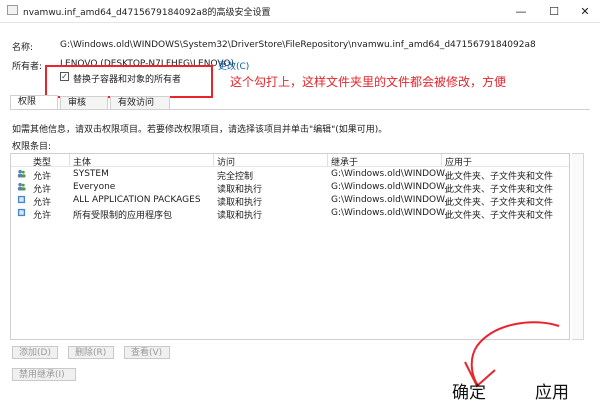 Image resolution: width=600 pixels, height=415 pixels. I want to click on column-header-inherited: 继承于, so click(344, 161).